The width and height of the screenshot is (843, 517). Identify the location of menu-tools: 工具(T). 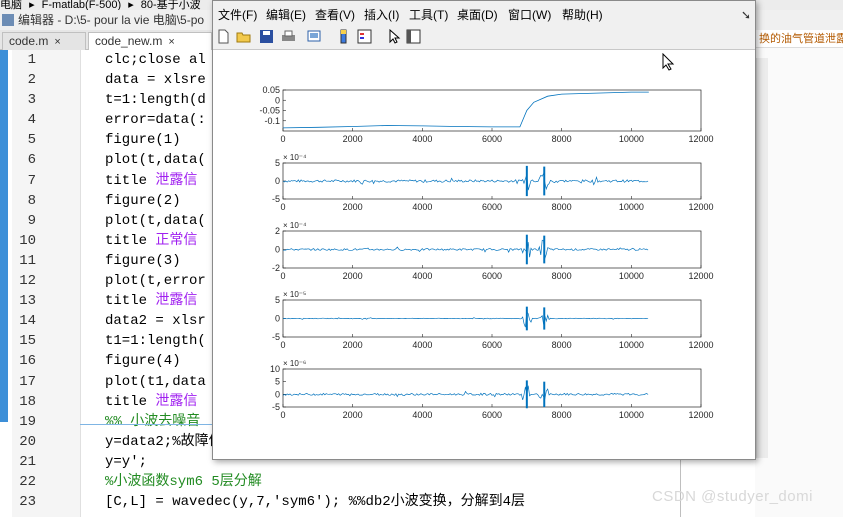
(428, 15).